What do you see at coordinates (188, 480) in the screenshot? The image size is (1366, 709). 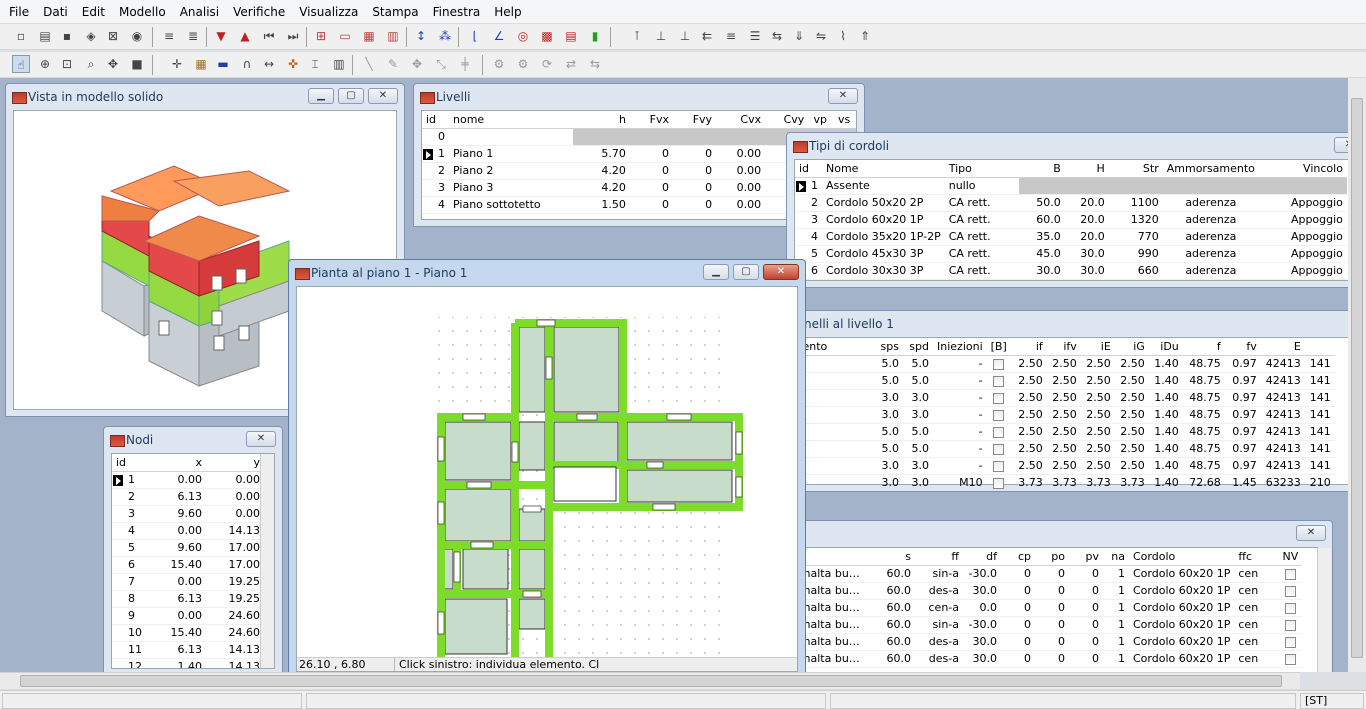 I see `table-row: 1 0.00 0.00` at bounding box center [188, 480].